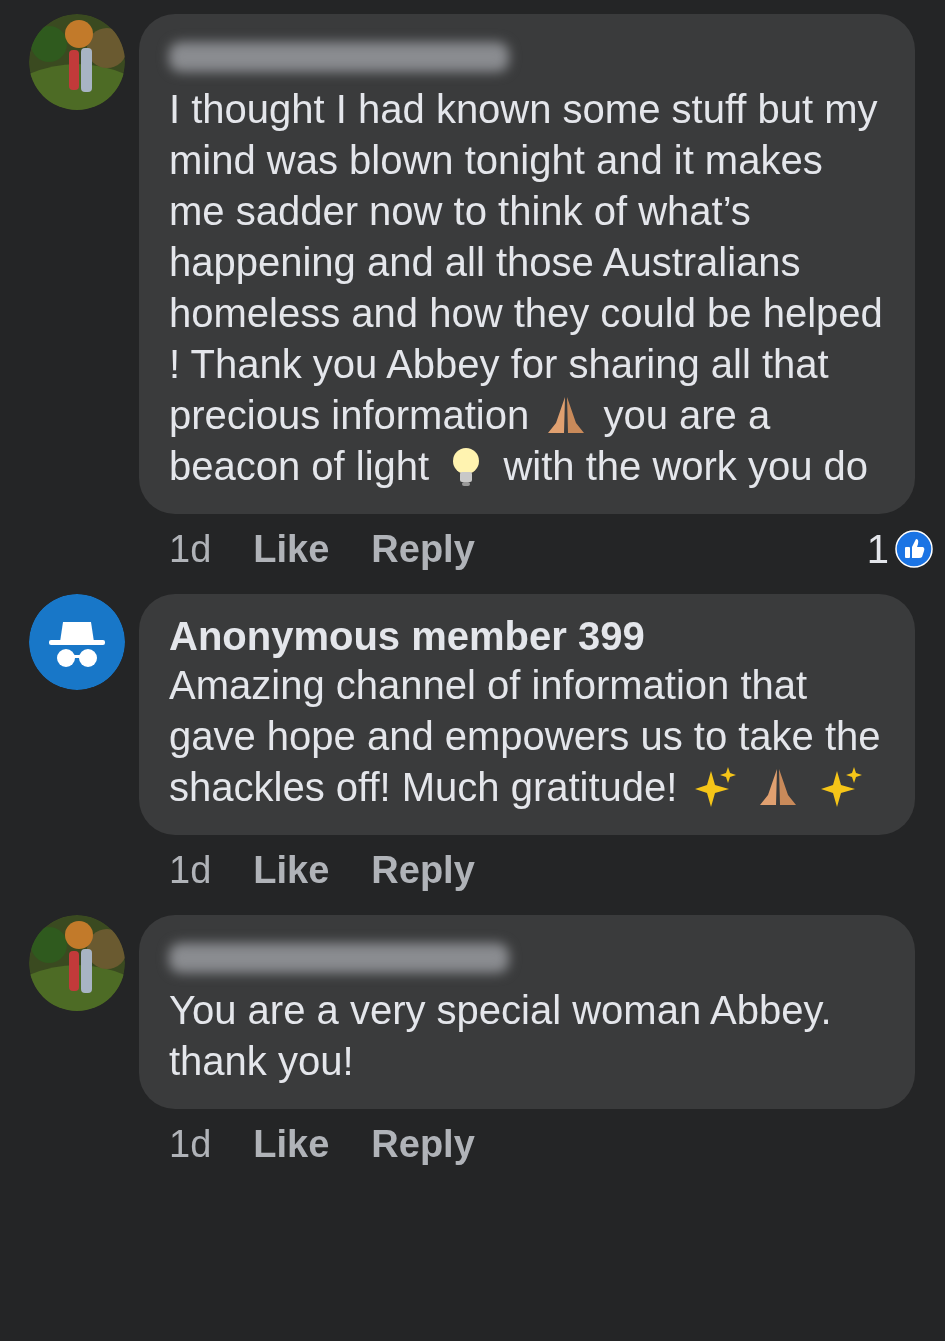 This screenshot has height=1341, width=945. What do you see at coordinates (914, 549) in the screenshot?
I see `like-icon` at bounding box center [914, 549].